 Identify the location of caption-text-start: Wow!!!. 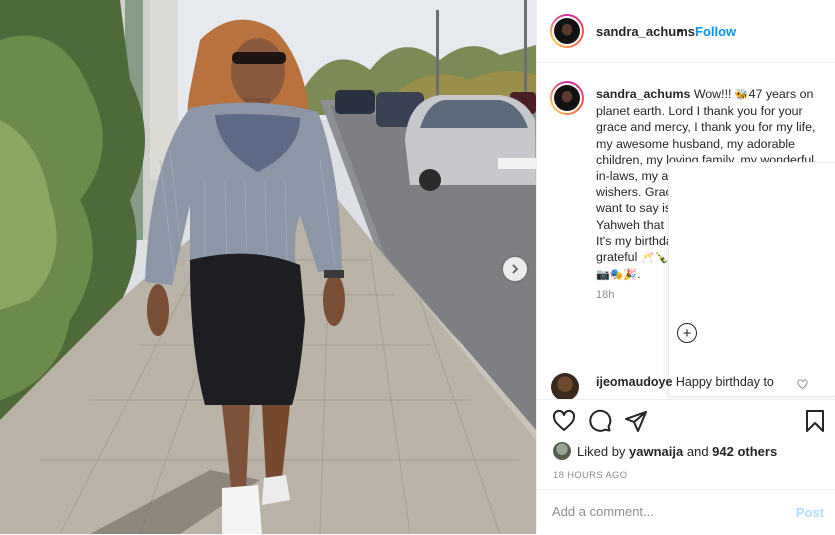
(714, 94).